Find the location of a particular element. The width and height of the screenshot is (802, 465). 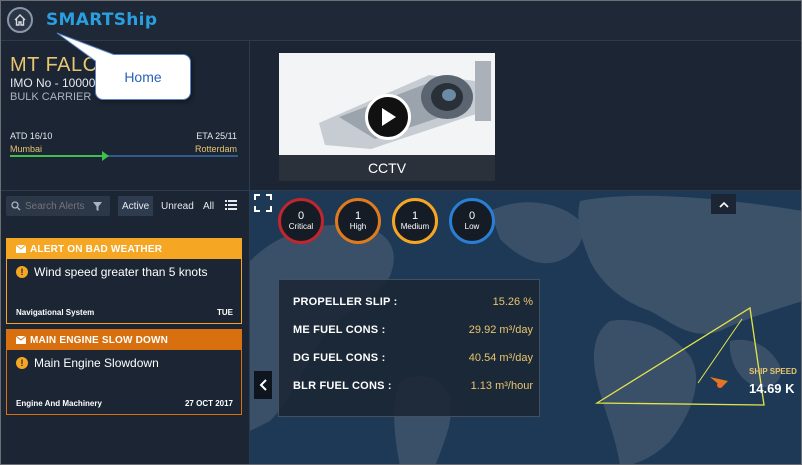

arrival-port: Rotterdam is located at coordinates (215, 149).